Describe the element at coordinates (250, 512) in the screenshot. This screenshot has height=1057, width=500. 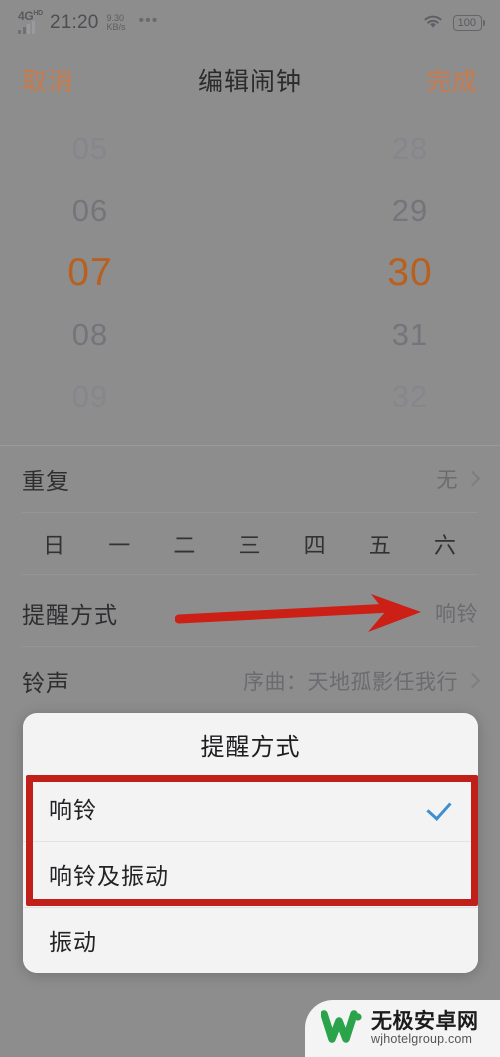
I see `repeat-divider` at that location.